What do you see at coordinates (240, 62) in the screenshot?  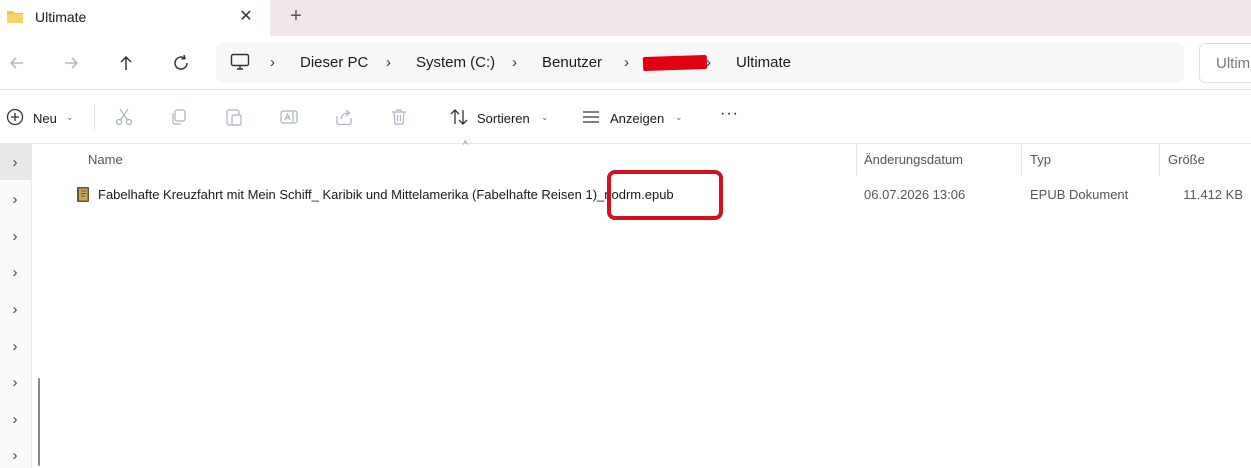 I see `monitor-icon` at bounding box center [240, 62].